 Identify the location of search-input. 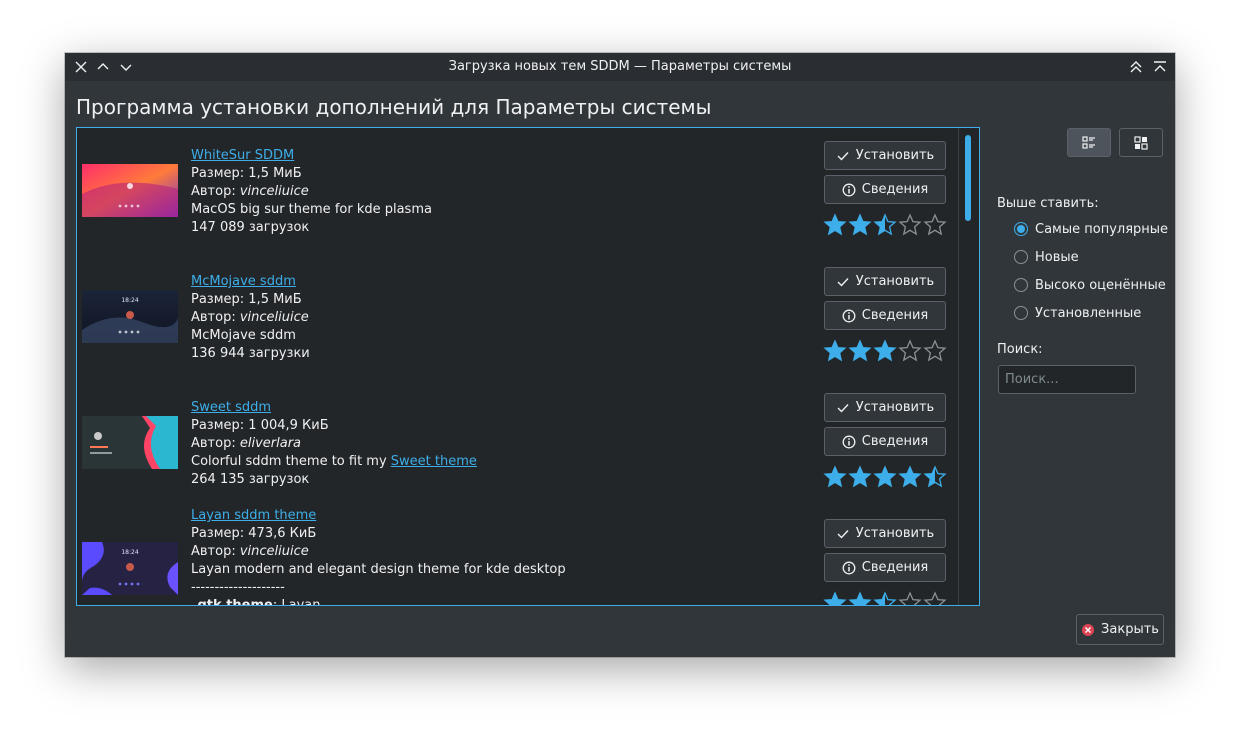
(1067, 379).